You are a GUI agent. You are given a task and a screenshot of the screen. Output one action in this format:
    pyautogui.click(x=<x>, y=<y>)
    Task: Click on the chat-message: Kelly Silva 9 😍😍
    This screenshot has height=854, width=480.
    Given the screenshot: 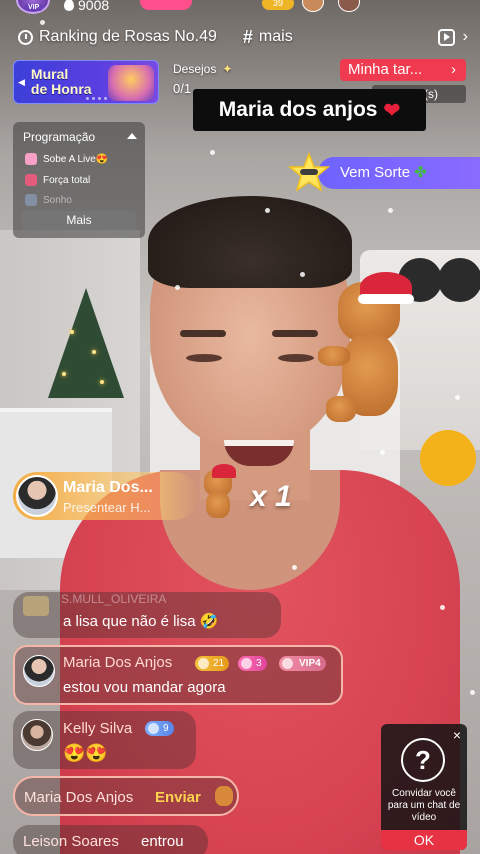 What is the action you would take?
    pyautogui.click(x=104, y=740)
    